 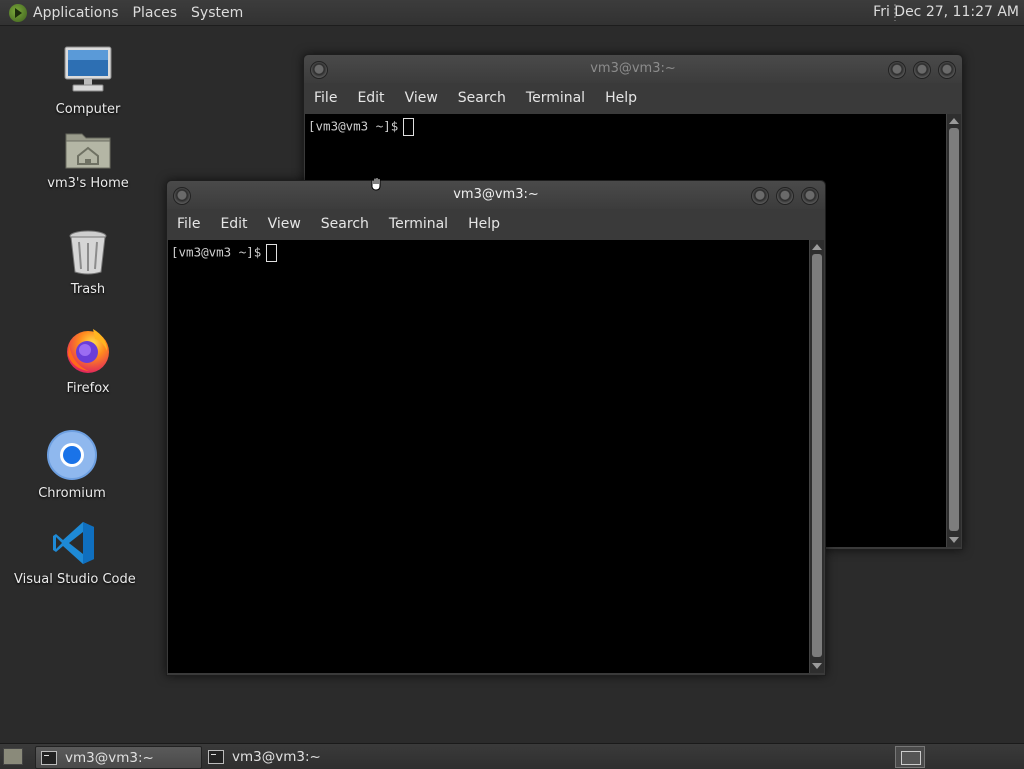 I want to click on desktop-icon-label: Chromium, so click(x=72, y=493).